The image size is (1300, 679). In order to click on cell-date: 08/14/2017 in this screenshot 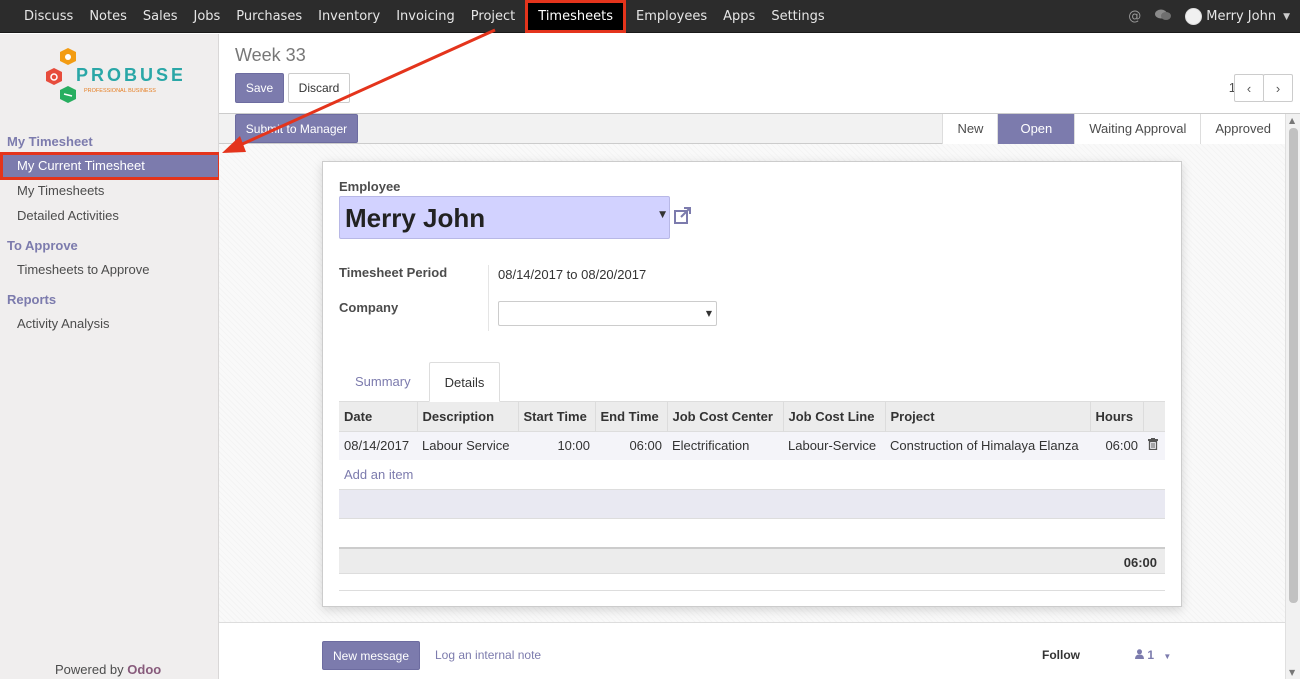, I will do `click(378, 445)`.